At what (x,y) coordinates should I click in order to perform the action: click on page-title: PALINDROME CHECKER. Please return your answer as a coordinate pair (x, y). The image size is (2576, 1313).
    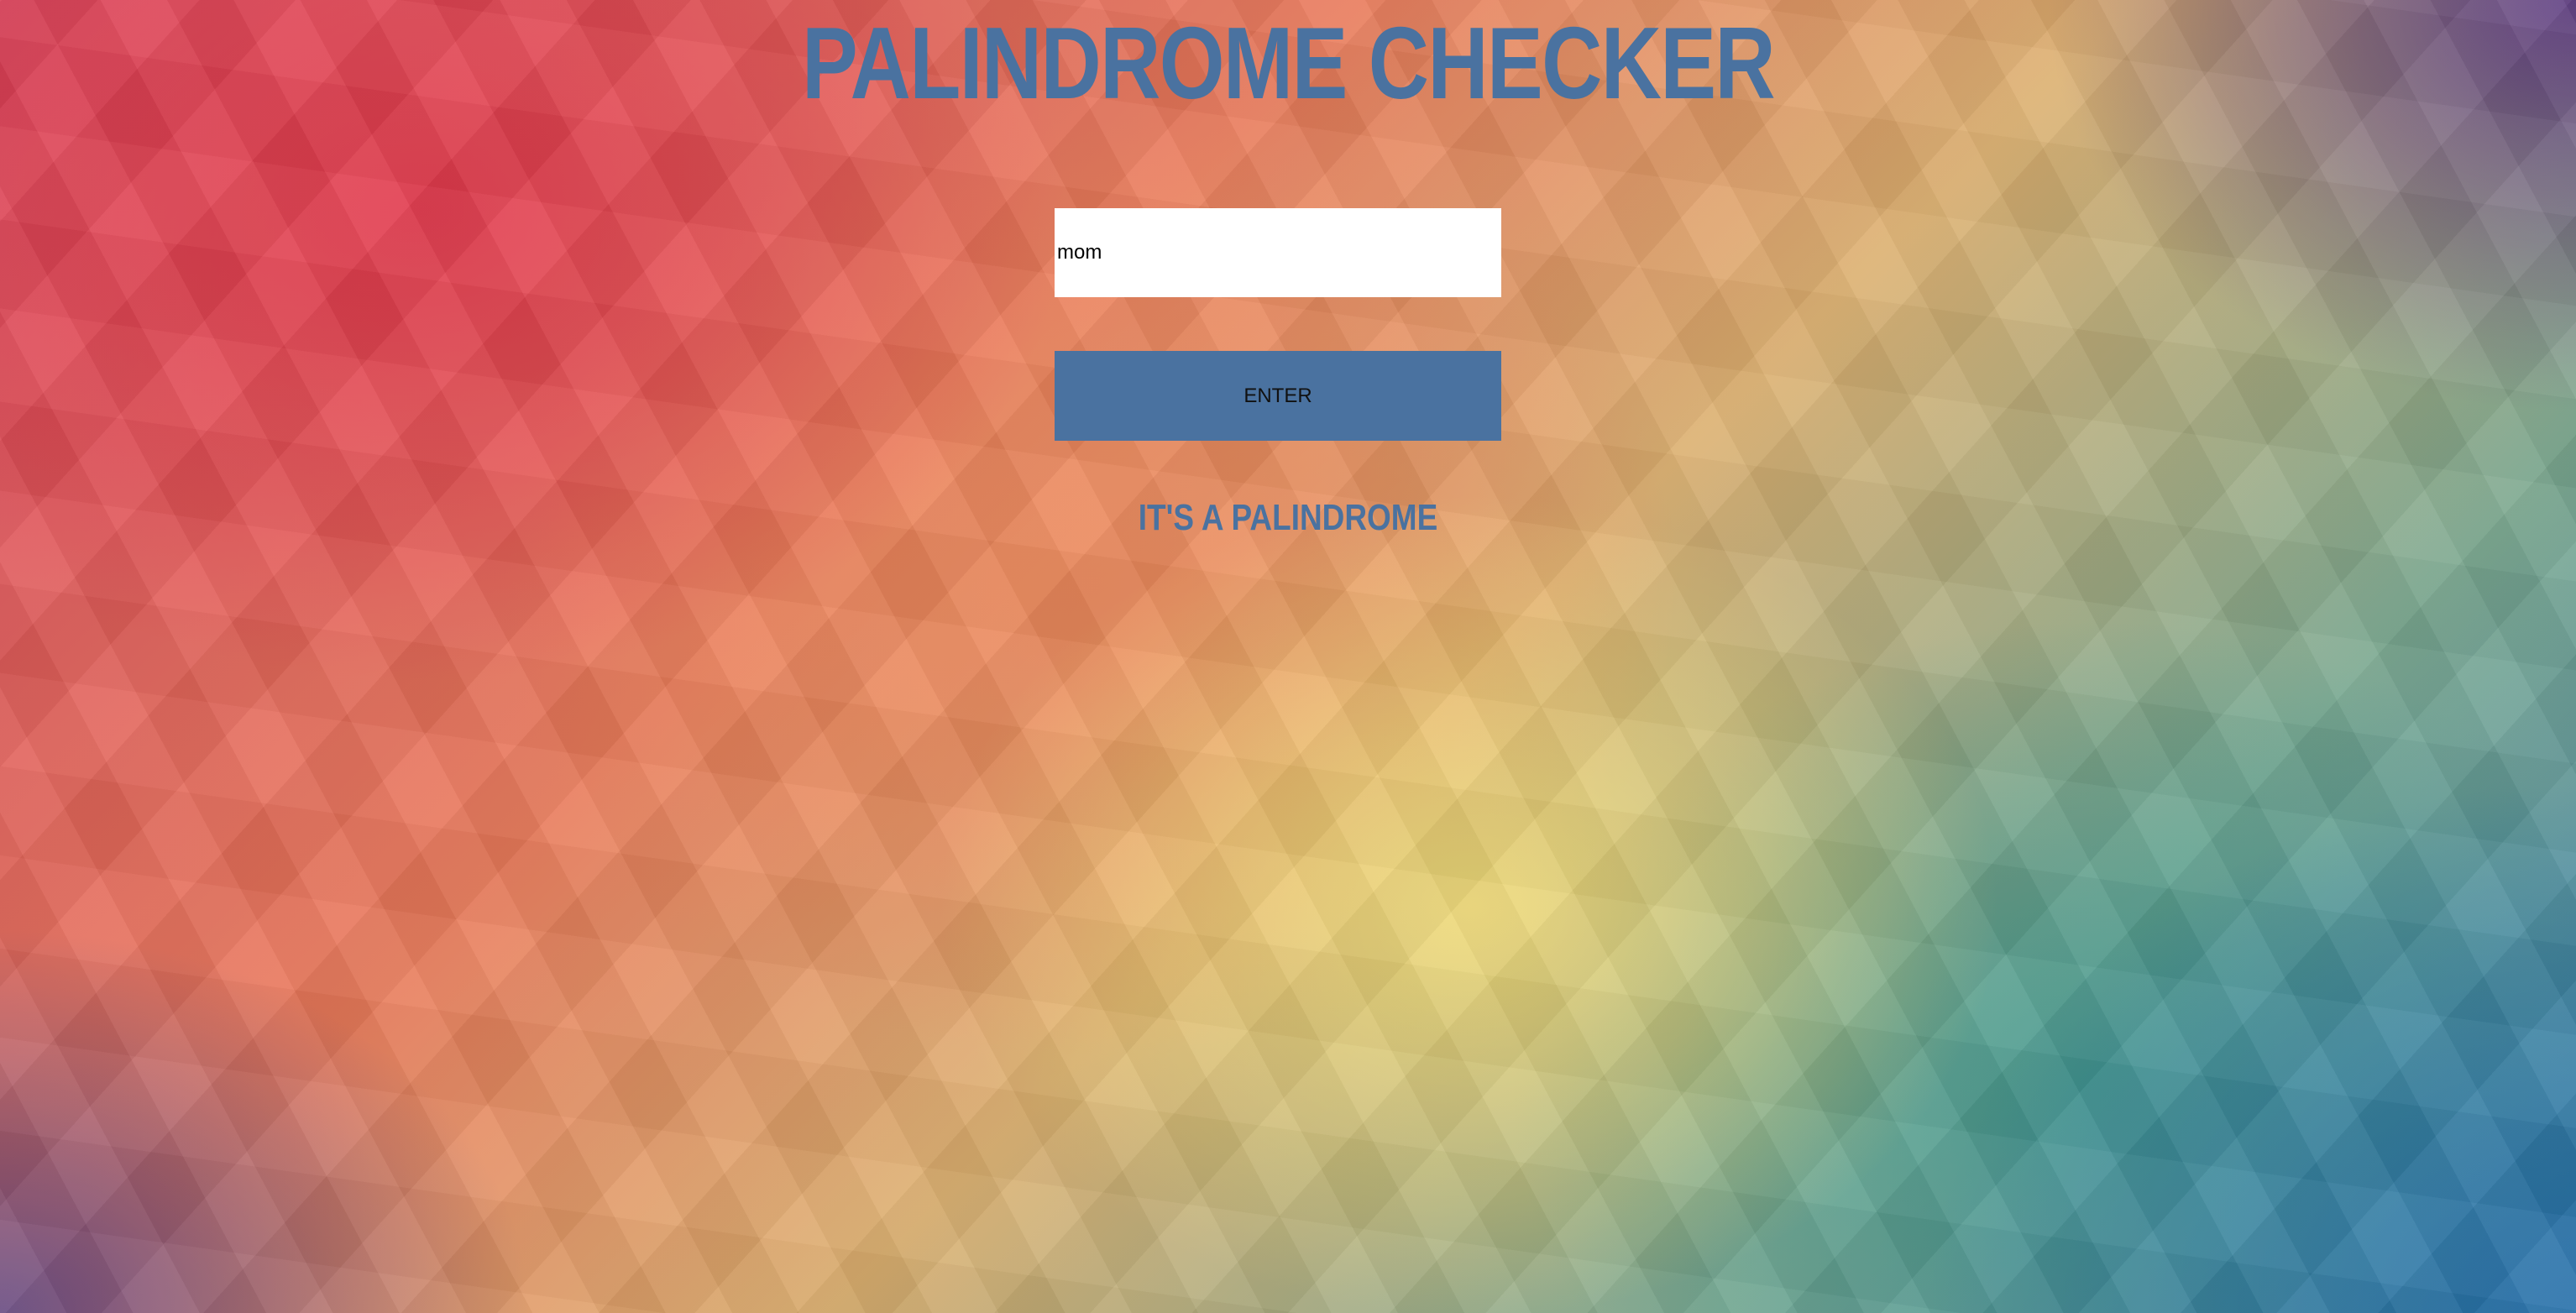
    Looking at the image, I should click on (1288, 63).